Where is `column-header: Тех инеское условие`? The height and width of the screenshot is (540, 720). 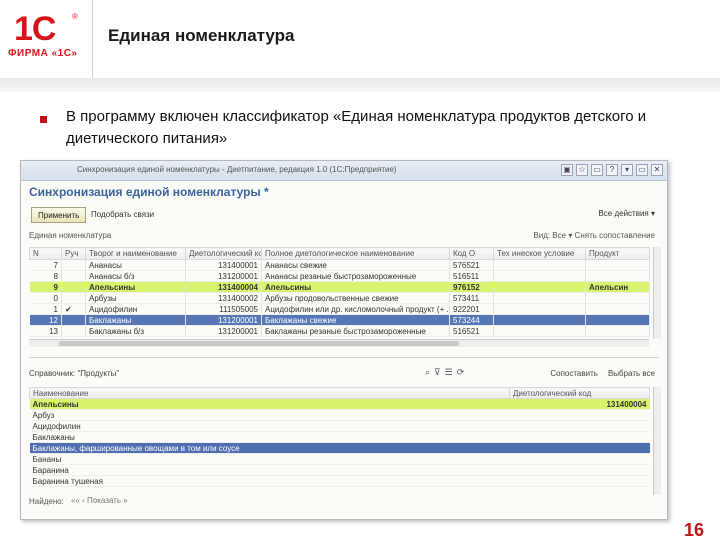
column-header: Тех инеское условие is located at coordinates (539, 253).